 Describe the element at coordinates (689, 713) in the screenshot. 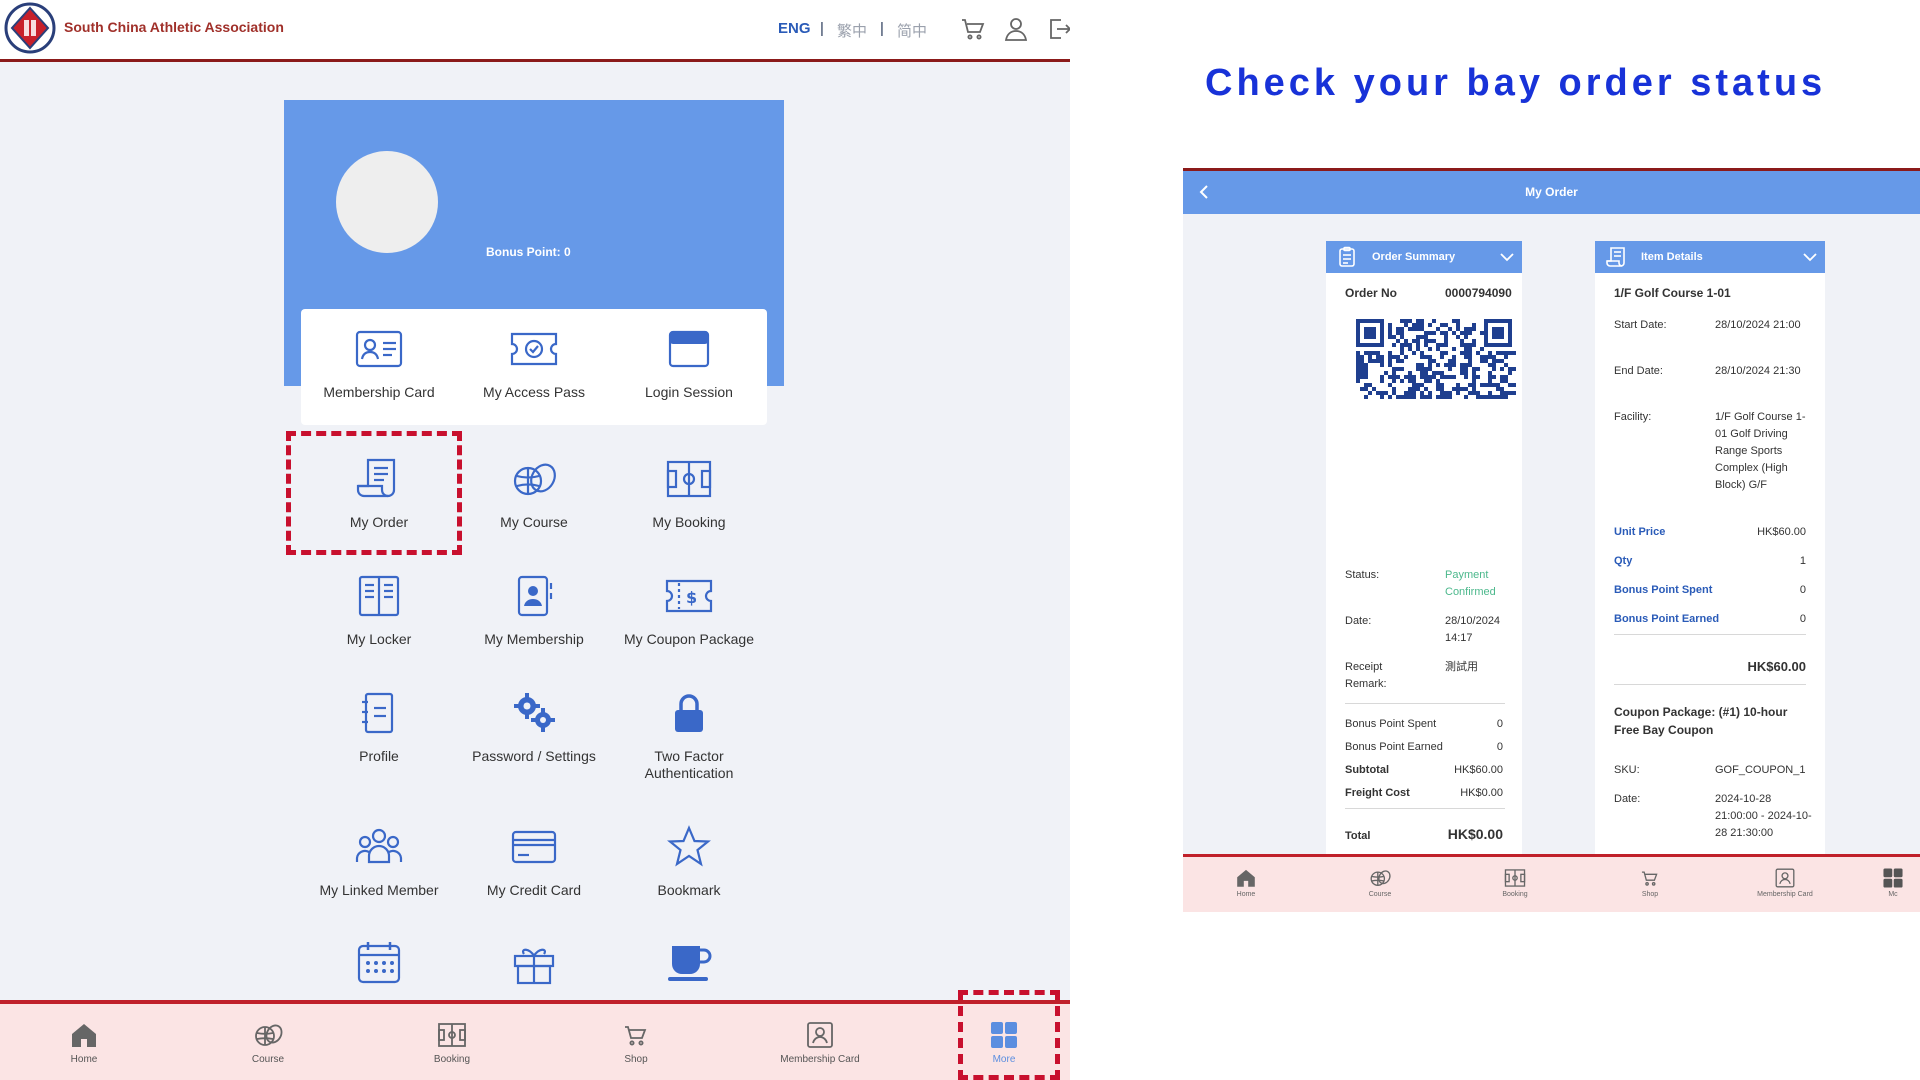

I see `lock-icon` at that location.